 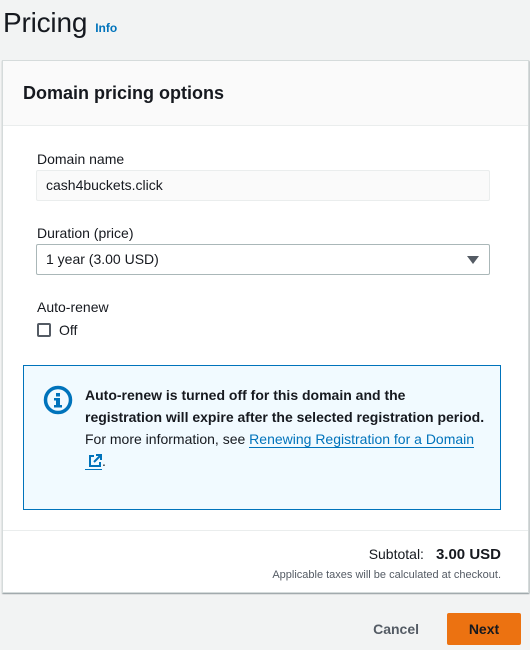 What do you see at coordinates (263, 259) in the screenshot?
I see `duration-select: 1 year (3.00 USD)` at bounding box center [263, 259].